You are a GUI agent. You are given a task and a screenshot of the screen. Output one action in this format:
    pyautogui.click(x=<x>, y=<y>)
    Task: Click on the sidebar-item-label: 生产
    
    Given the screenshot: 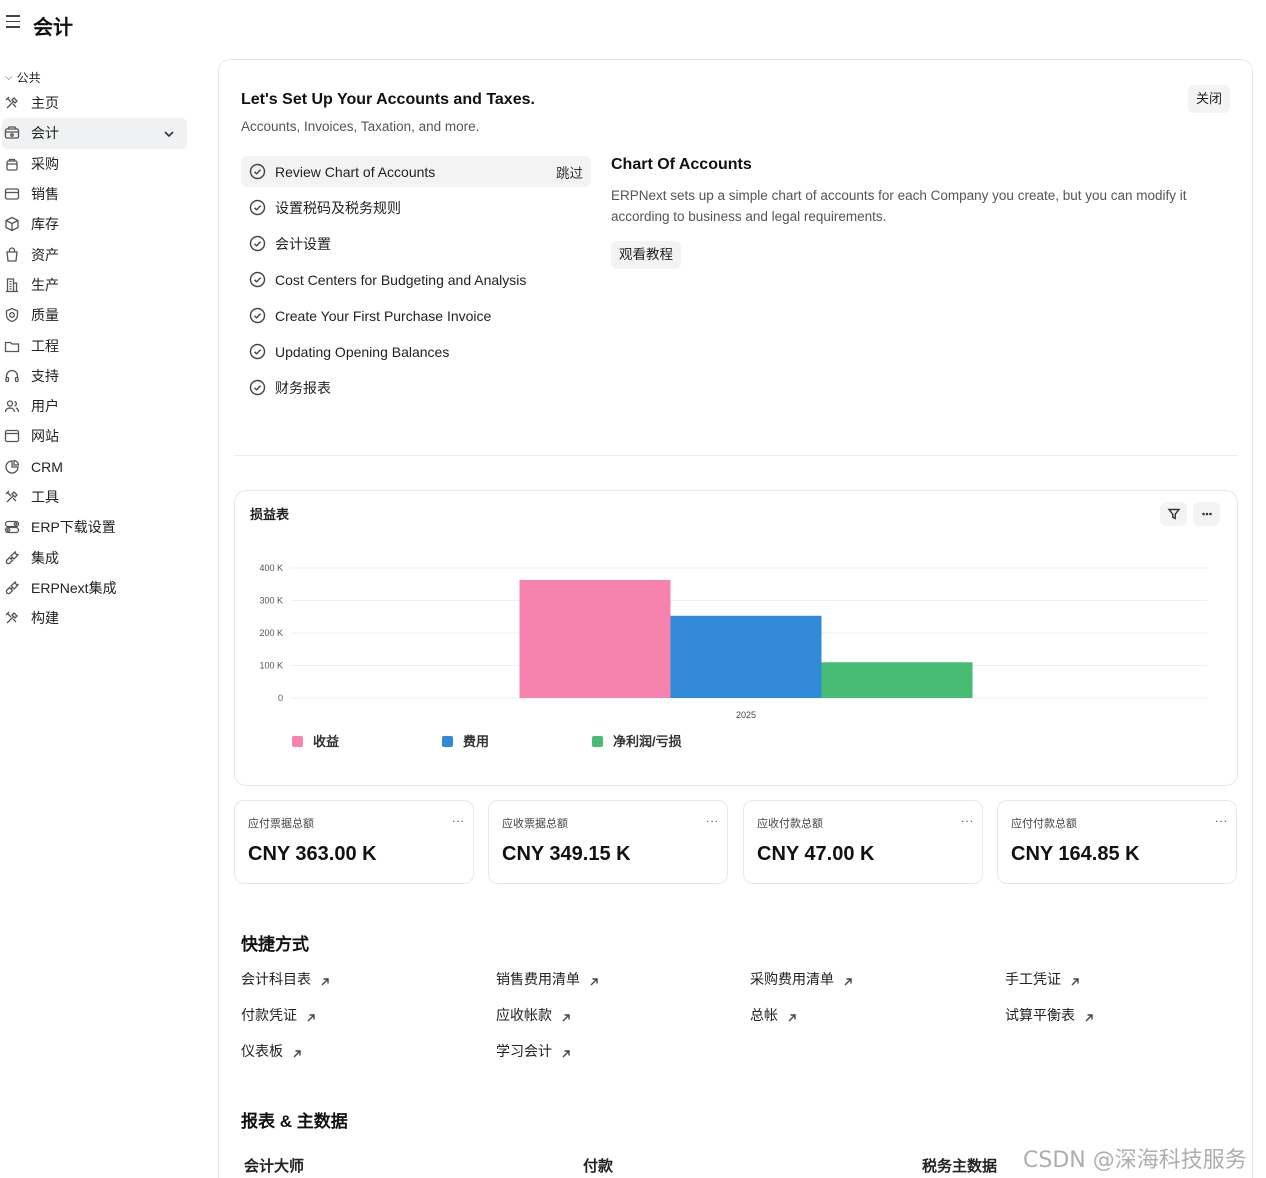 What is the action you would take?
    pyautogui.click(x=45, y=284)
    